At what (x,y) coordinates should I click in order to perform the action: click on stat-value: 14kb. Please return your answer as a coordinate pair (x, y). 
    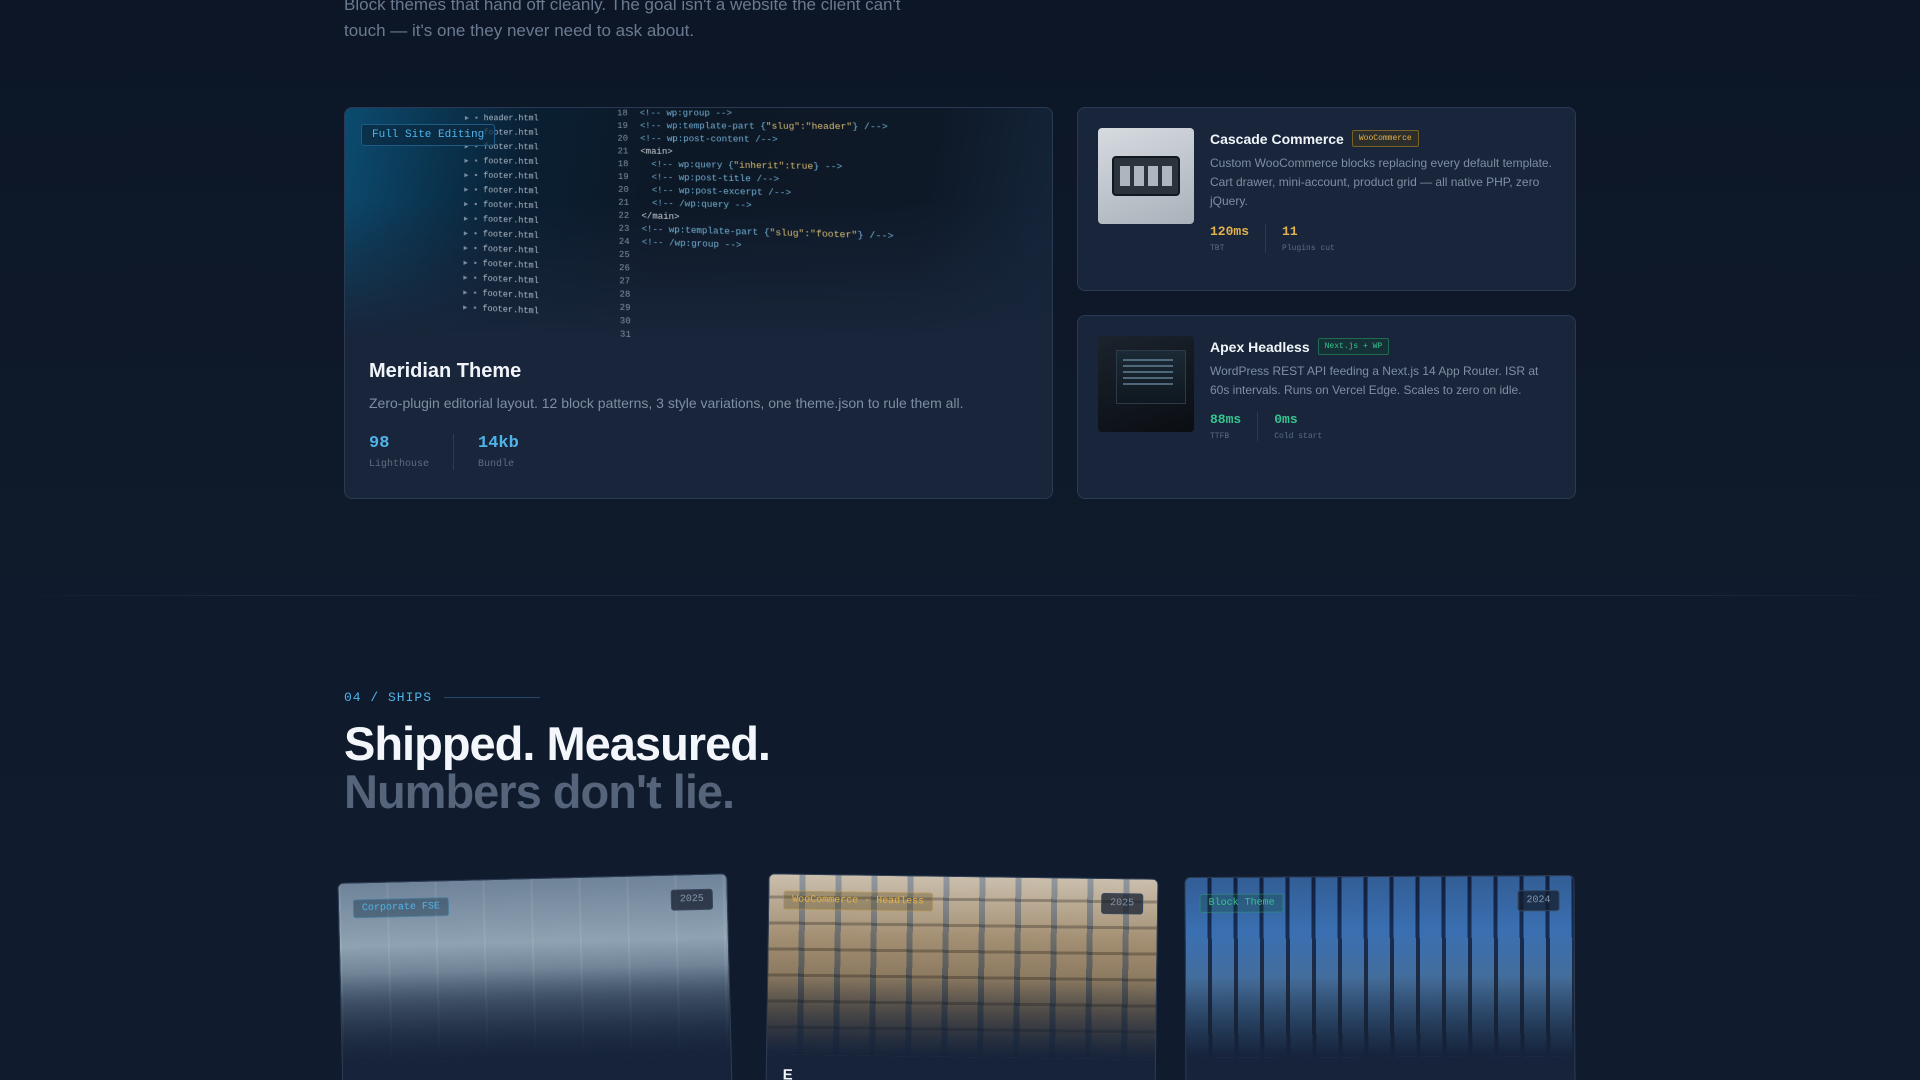
    Looking at the image, I should click on (498, 443).